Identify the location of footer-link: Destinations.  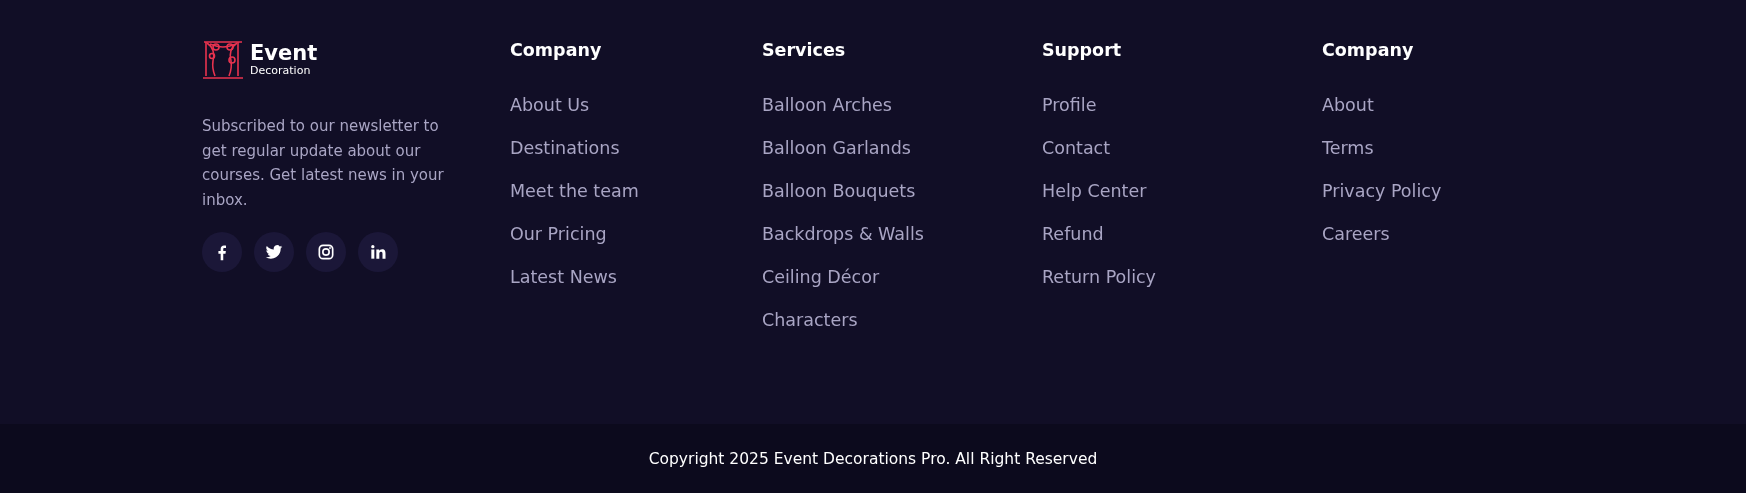
(565, 148).